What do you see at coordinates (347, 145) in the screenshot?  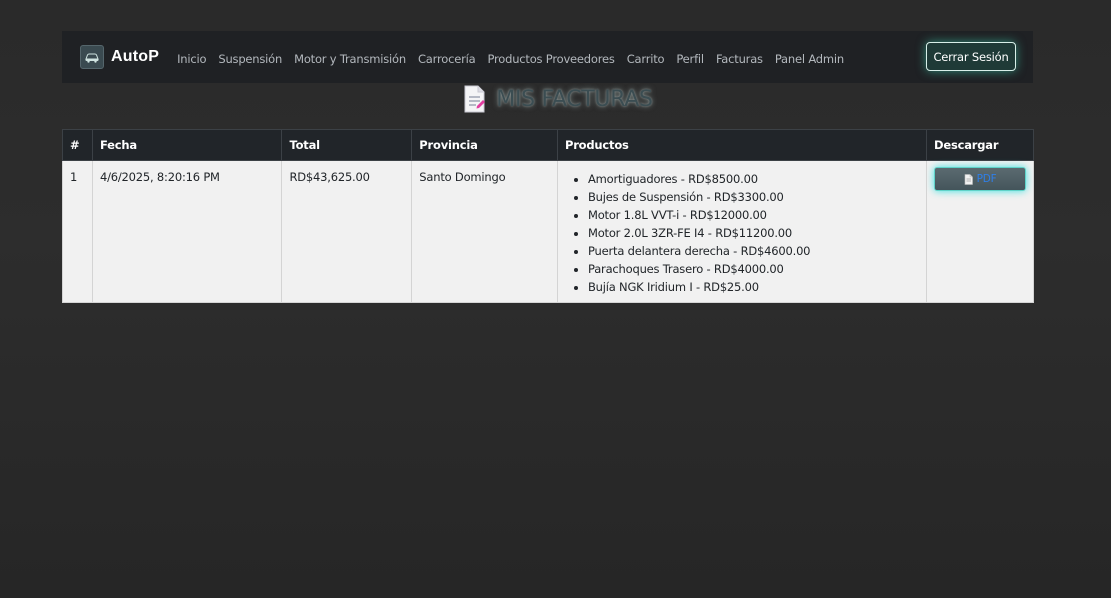 I see `column-header-total: Total` at bounding box center [347, 145].